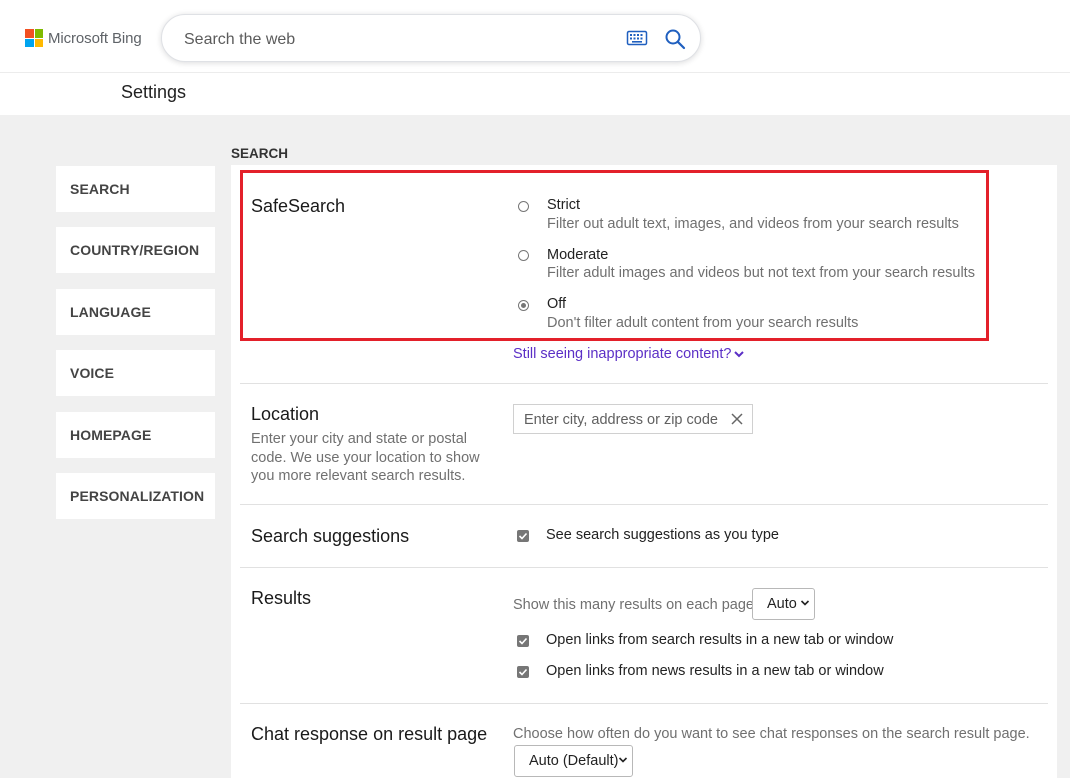  What do you see at coordinates (624, 420) in the screenshot?
I see `location-input` at bounding box center [624, 420].